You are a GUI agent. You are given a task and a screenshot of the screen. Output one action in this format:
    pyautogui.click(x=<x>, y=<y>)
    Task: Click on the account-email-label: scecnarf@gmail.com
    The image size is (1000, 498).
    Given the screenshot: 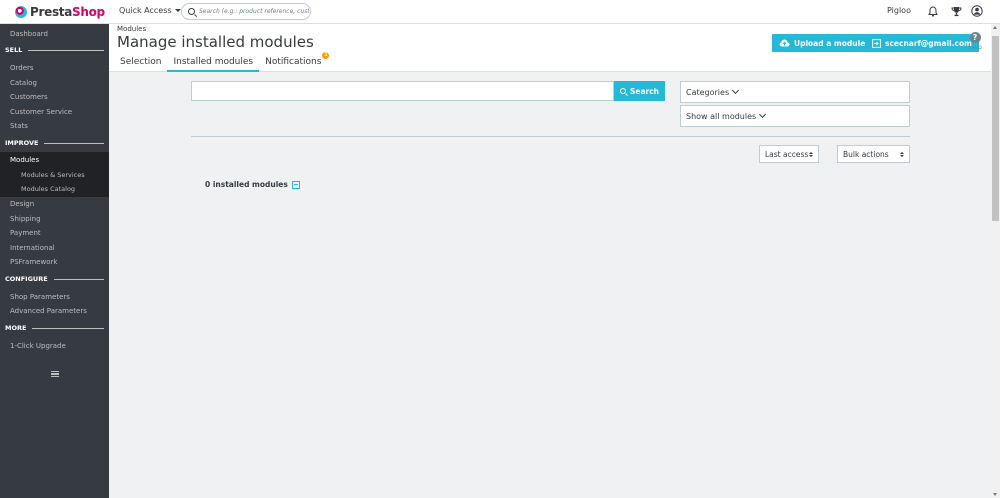 What is the action you would take?
    pyautogui.click(x=928, y=43)
    